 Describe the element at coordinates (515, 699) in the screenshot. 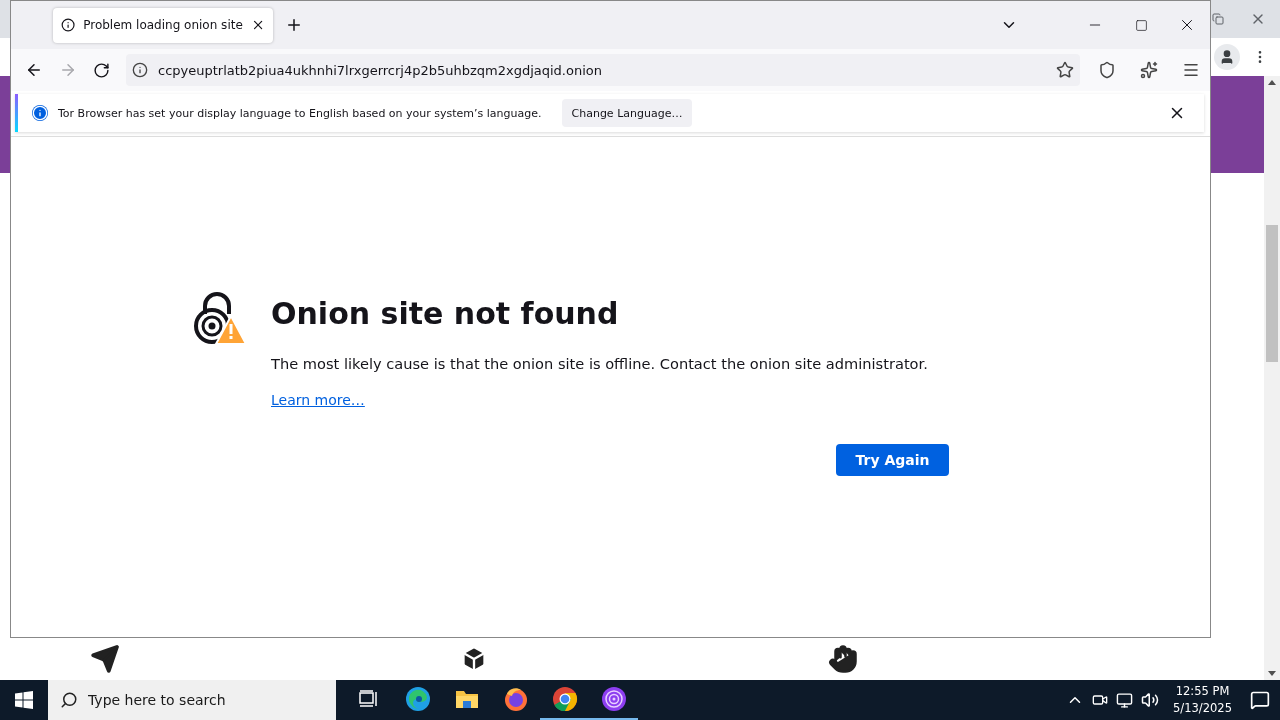

I see `firefox-icon` at that location.